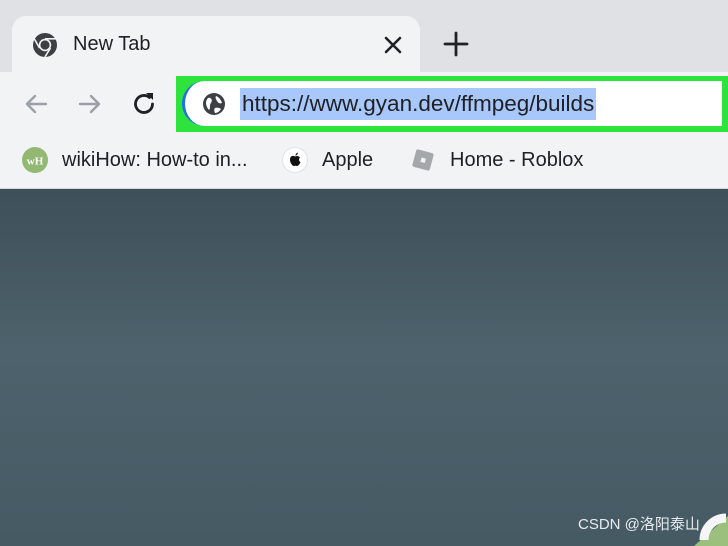 The width and height of the screenshot is (728, 546). I want to click on svg-text: wH, so click(35, 162).